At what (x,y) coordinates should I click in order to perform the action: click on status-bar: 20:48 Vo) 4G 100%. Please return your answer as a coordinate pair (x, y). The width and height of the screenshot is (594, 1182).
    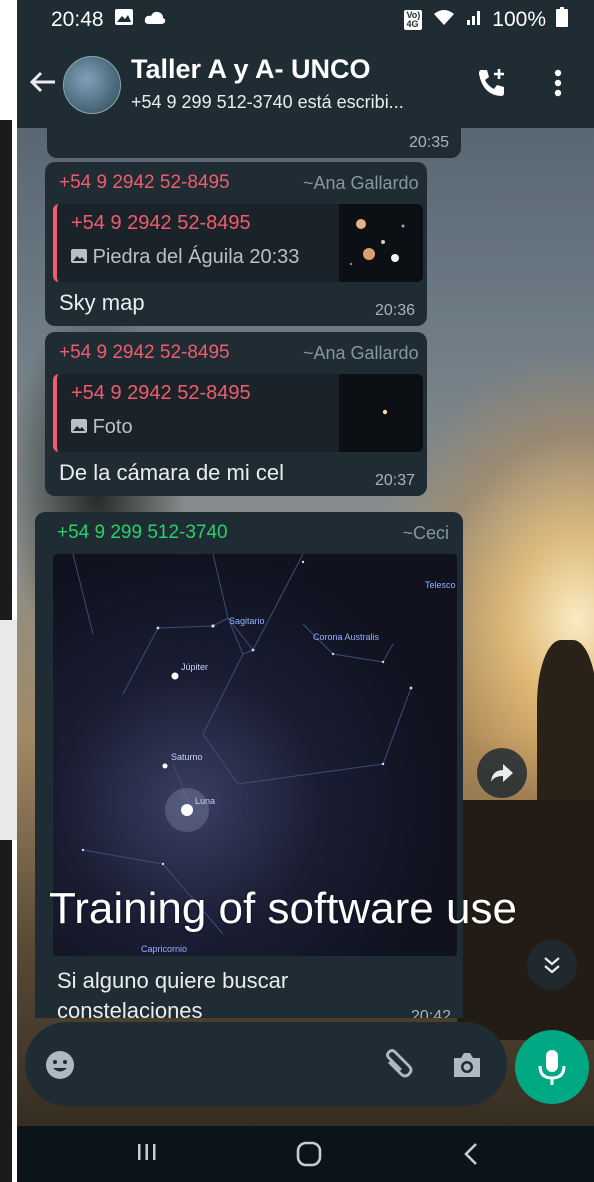
    Looking at the image, I should click on (305, 20).